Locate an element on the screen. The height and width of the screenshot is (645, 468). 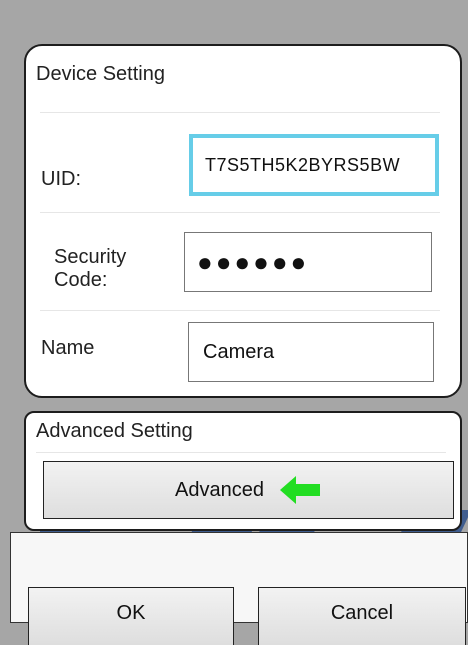
ok-button: OK is located at coordinates (131, 616).